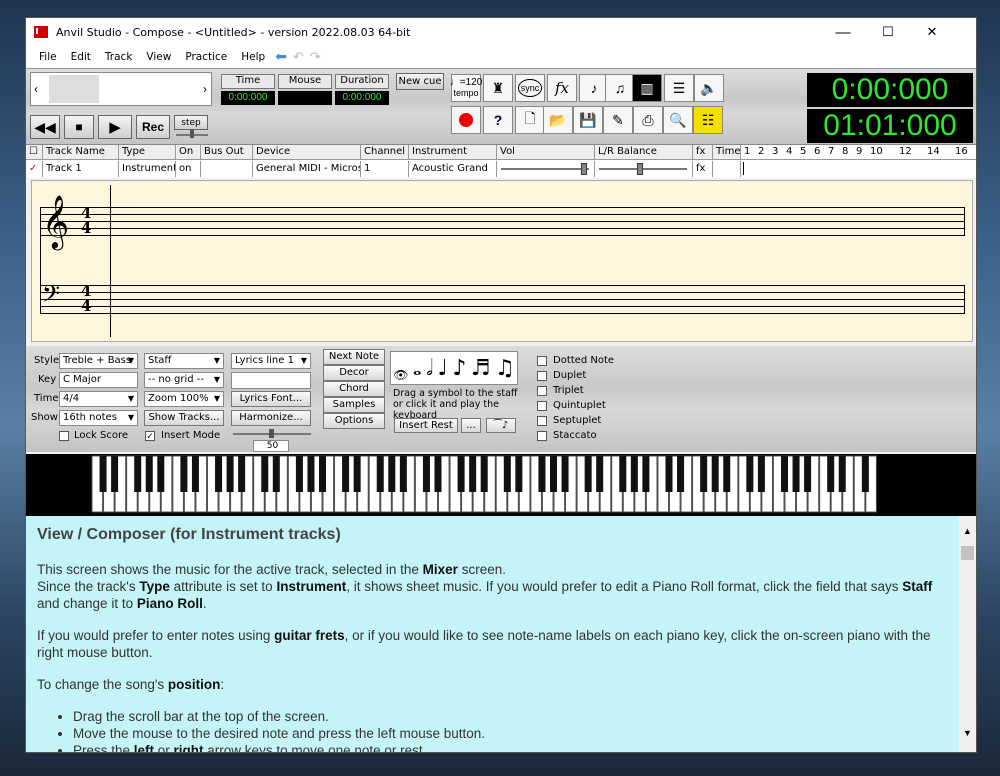 The width and height of the screenshot is (1000, 776). I want to click on track-timeline, so click(858, 169).